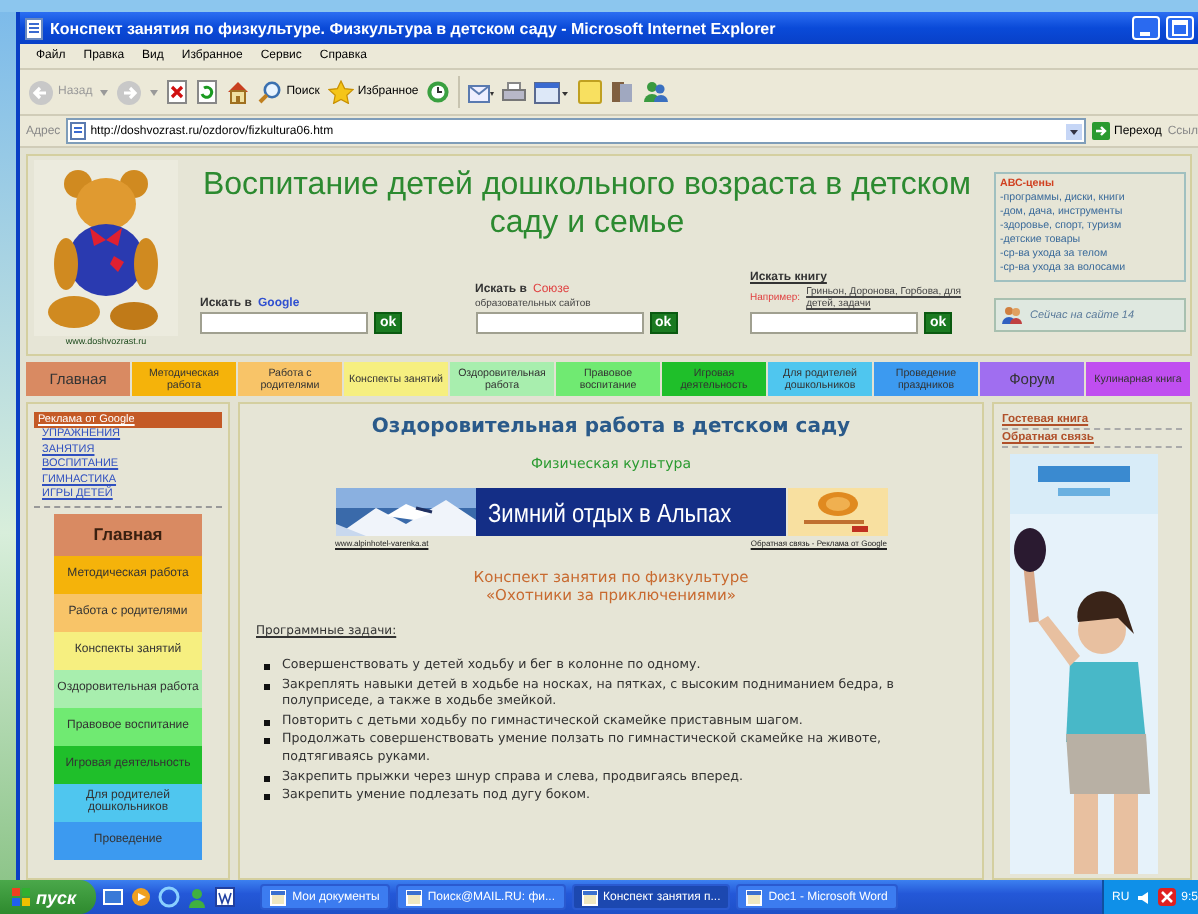 Image resolution: width=1198 pixels, height=914 pixels. What do you see at coordinates (414, 28) in the screenshot?
I see `window-title: Конспект занятия по физкультуре. Физкультура в детском саду - Microsoft Internet Explorer` at bounding box center [414, 28].